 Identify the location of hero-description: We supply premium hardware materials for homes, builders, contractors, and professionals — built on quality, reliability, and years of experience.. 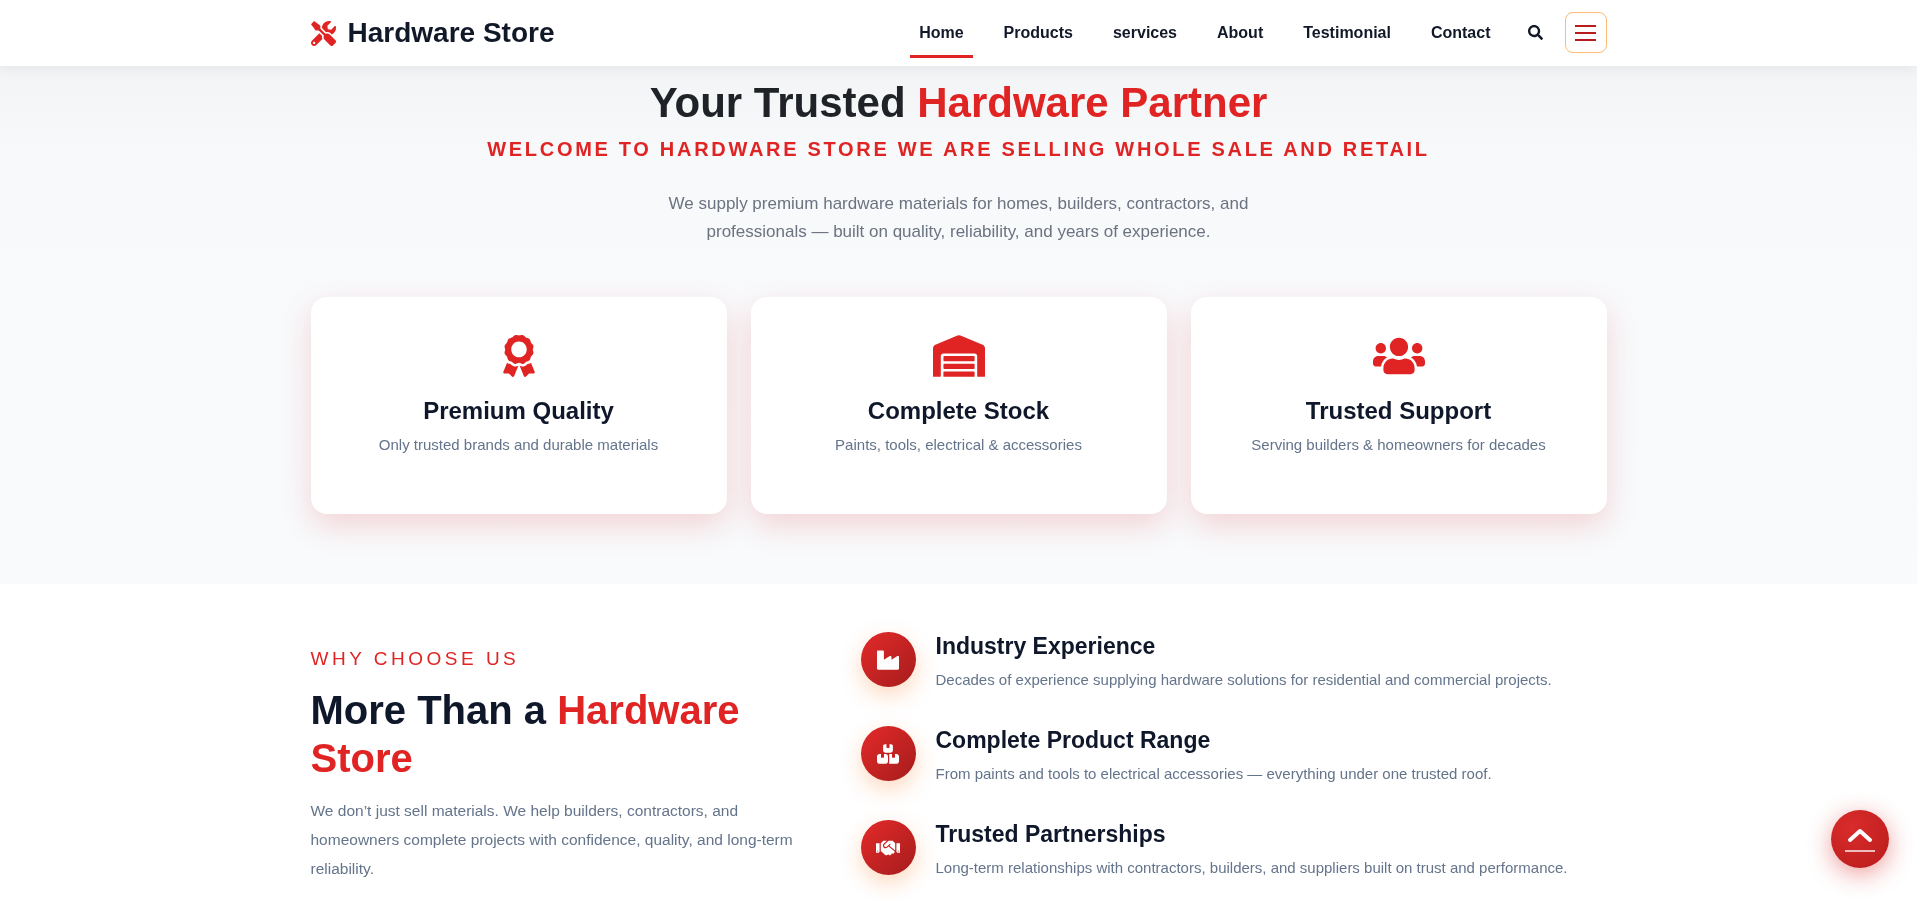
(958, 218).